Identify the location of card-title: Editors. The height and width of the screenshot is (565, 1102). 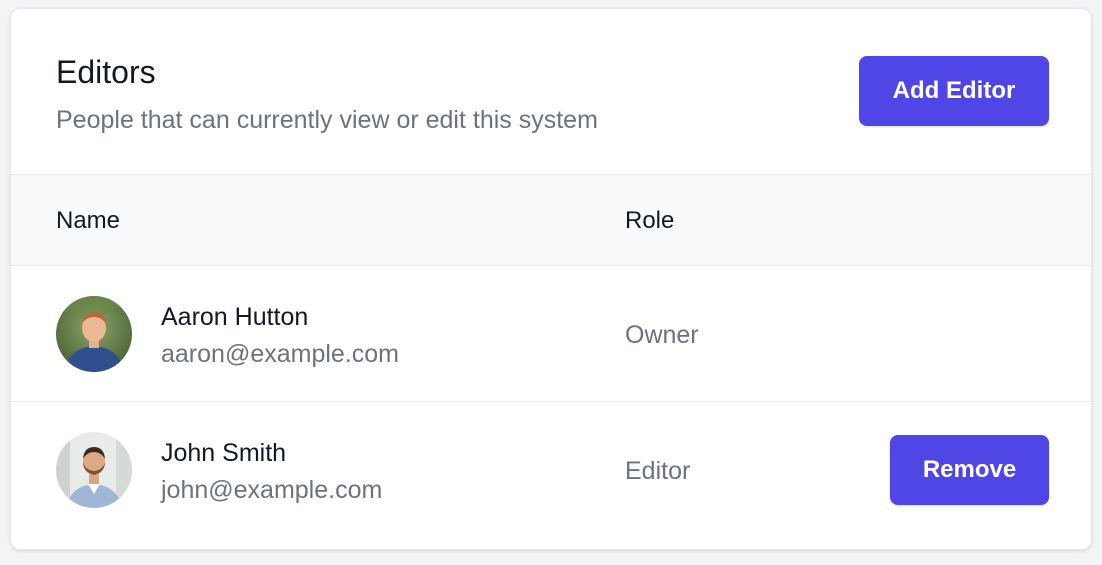
(106, 72).